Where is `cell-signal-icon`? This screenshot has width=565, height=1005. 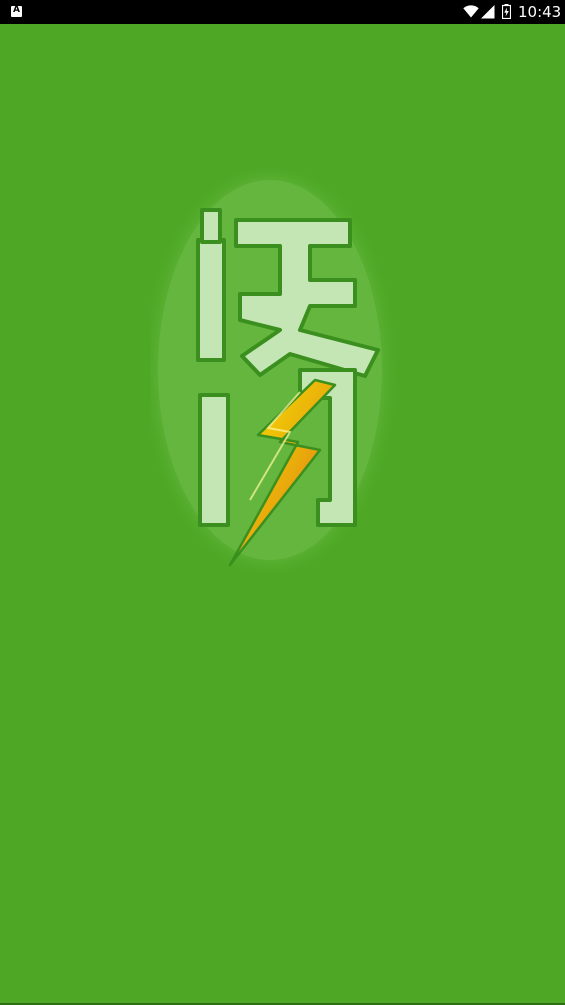 cell-signal-icon is located at coordinates (488, 12).